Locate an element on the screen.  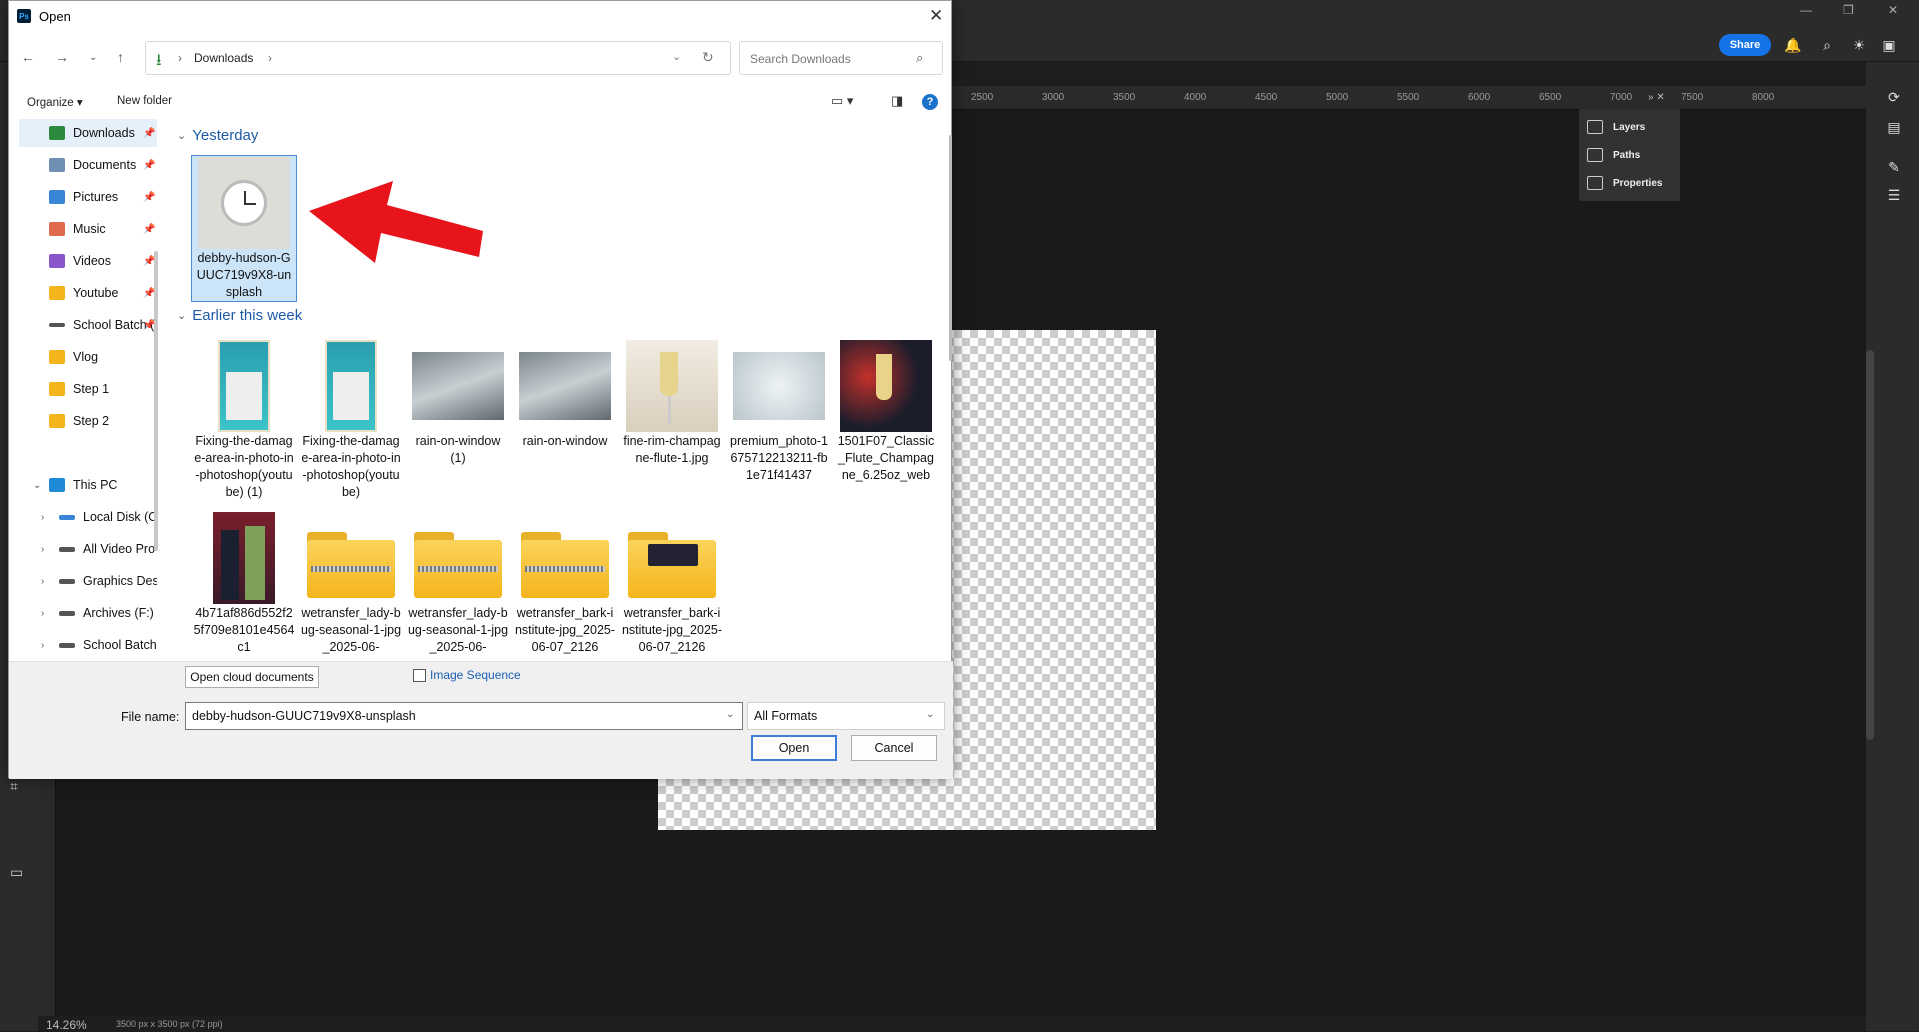
ruler-tick-label: 7500 is located at coordinates (1692, 97).